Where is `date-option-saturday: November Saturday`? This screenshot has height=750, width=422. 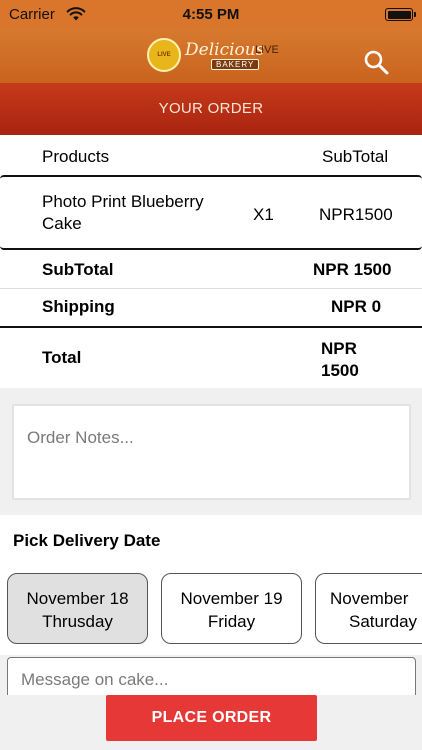 date-option-saturday: November Saturday is located at coordinates (368, 608).